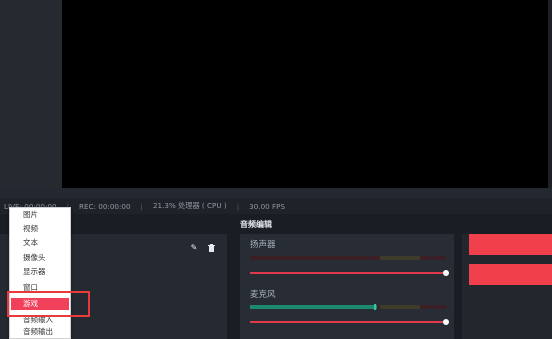  What do you see at coordinates (510, 244) in the screenshot?
I see `start-streaming-button` at bounding box center [510, 244].